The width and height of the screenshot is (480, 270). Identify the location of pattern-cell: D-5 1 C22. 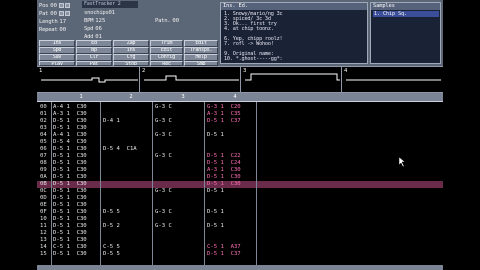
(224, 156).